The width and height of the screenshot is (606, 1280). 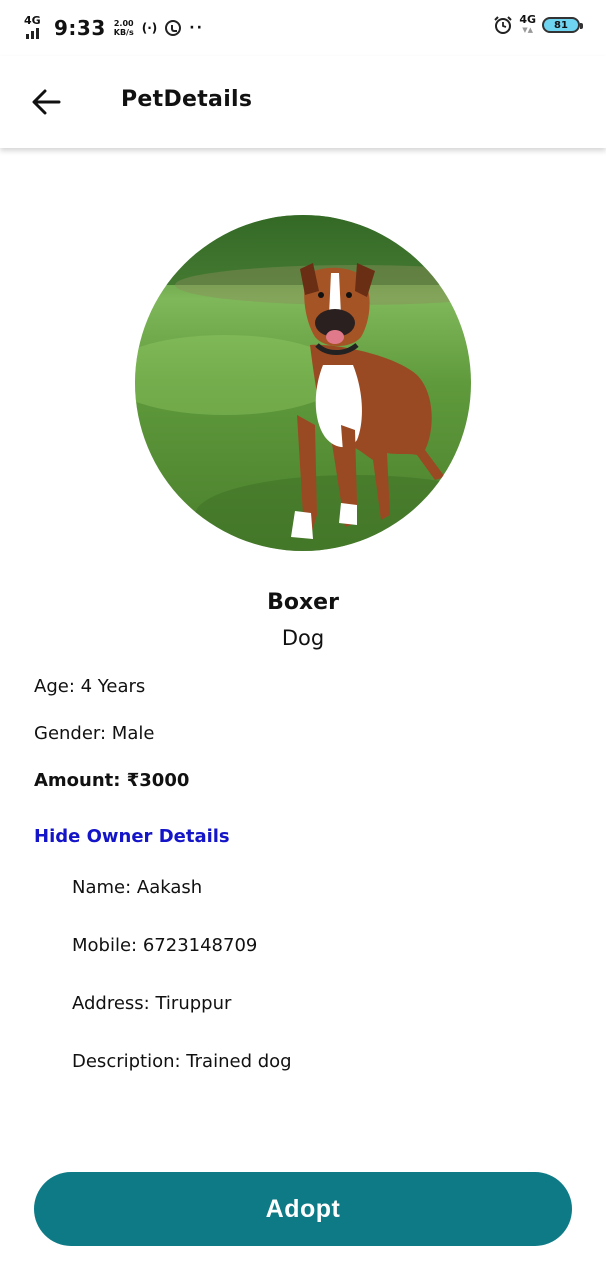 What do you see at coordinates (149, 28) in the screenshot?
I see `hotspot-icon: (·)` at bounding box center [149, 28].